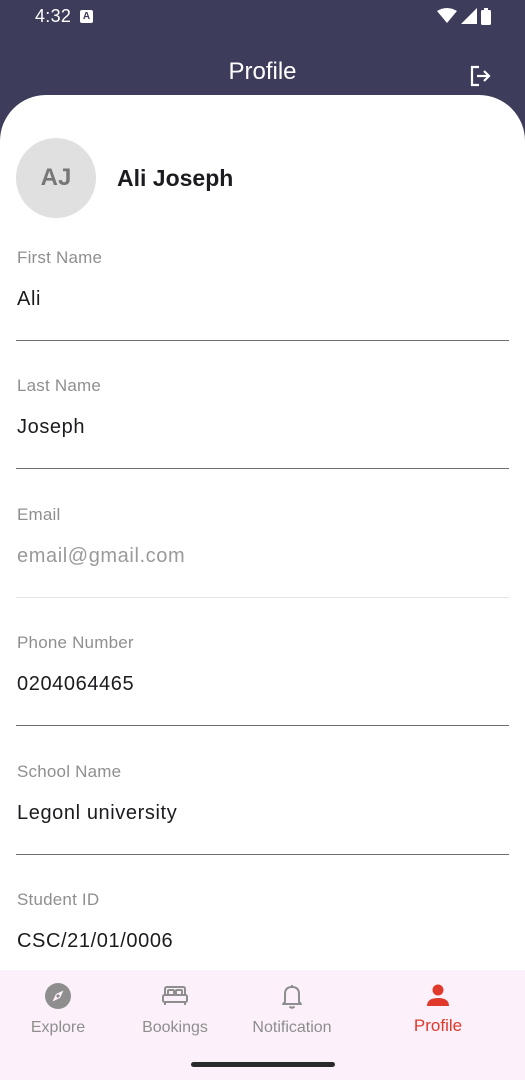 The width and height of the screenshot is (525, 1080). What do you see at coordinates (86, 16) in the screenshot?
I see `text-a-icon: A` at bounding box center [86, 16].